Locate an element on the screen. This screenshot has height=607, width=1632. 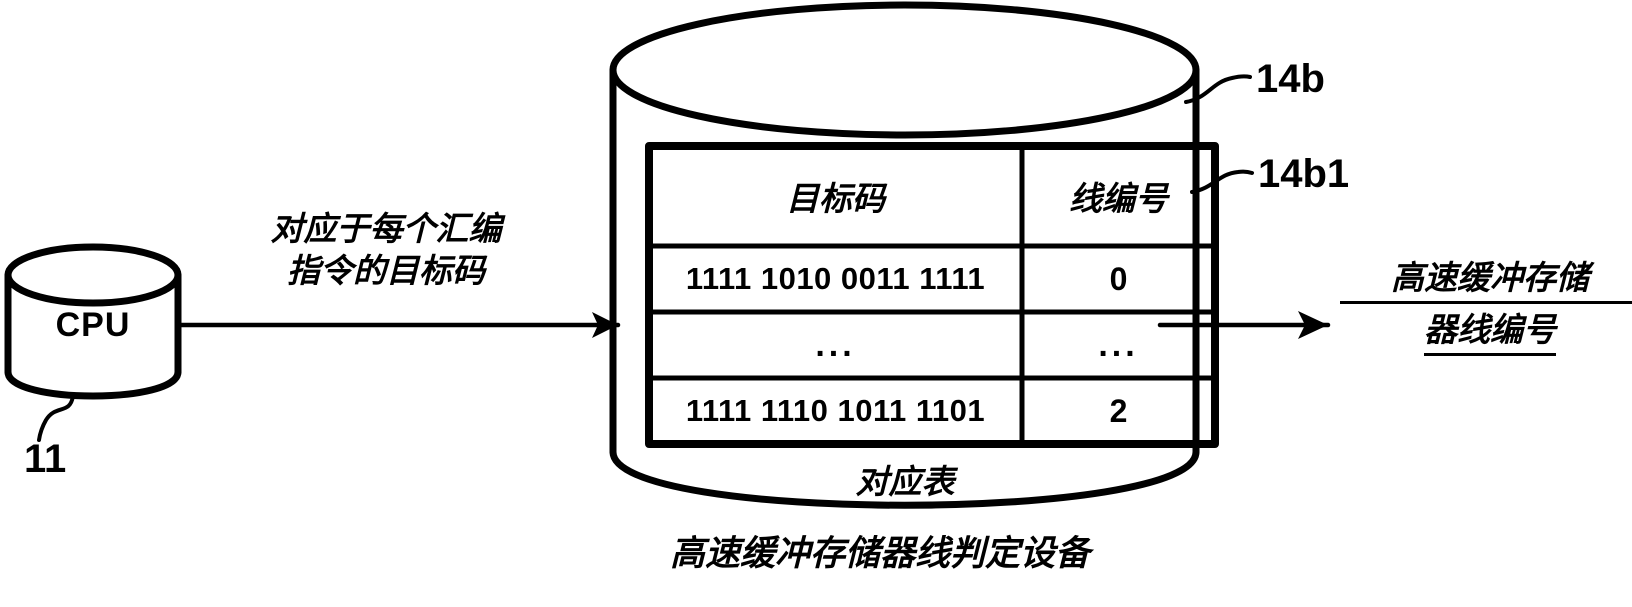
device-reference-numeral: 14b is located at coordinates (1290, 79).